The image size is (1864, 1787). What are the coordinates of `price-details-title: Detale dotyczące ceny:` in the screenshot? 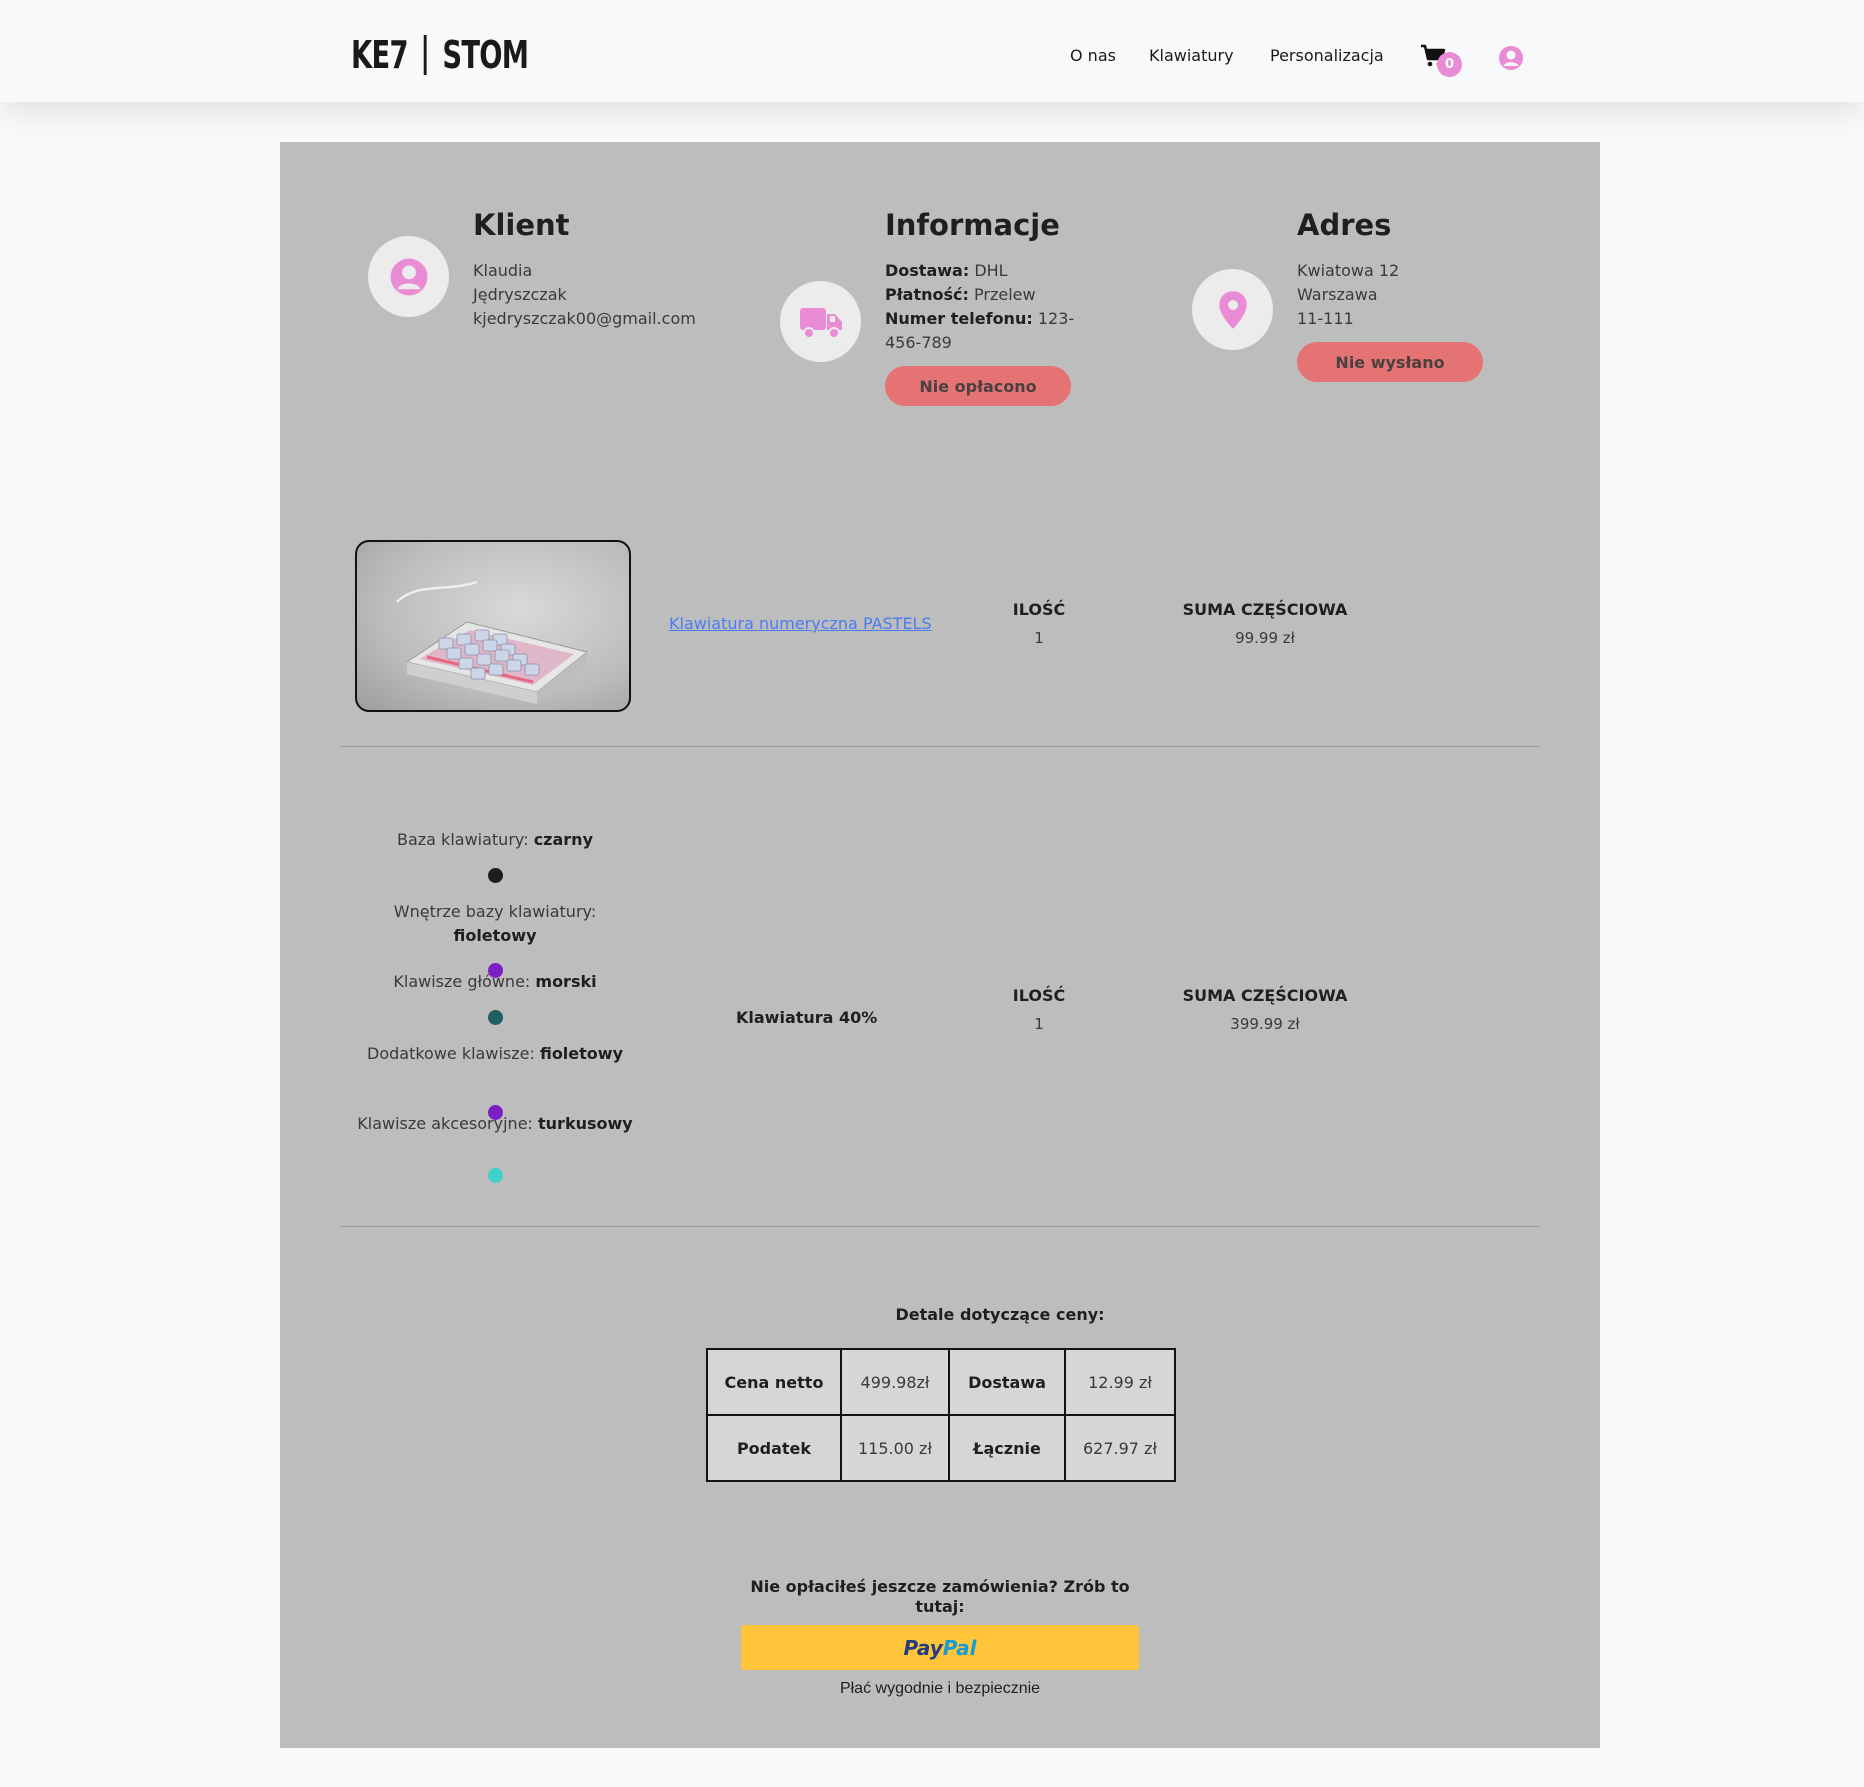 It's located at (1000, 1314).